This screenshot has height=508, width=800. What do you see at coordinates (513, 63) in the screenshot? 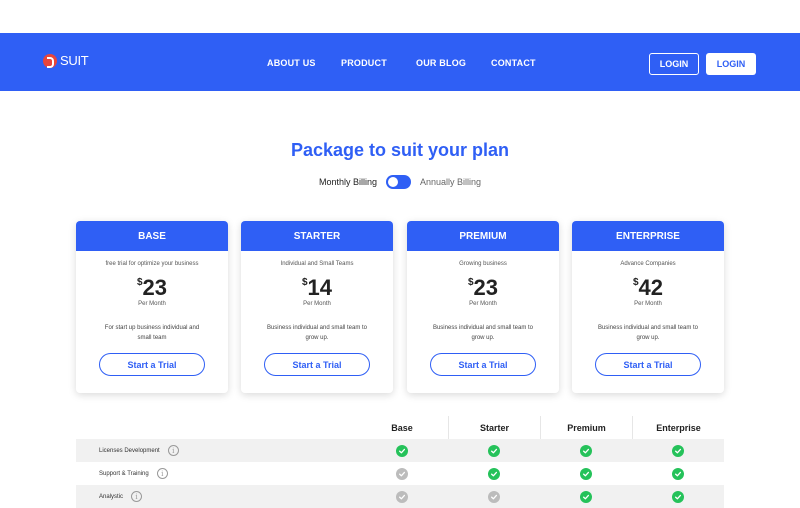
I see `nav-link-contact: CONTACT` at bounding box center [513, 63].